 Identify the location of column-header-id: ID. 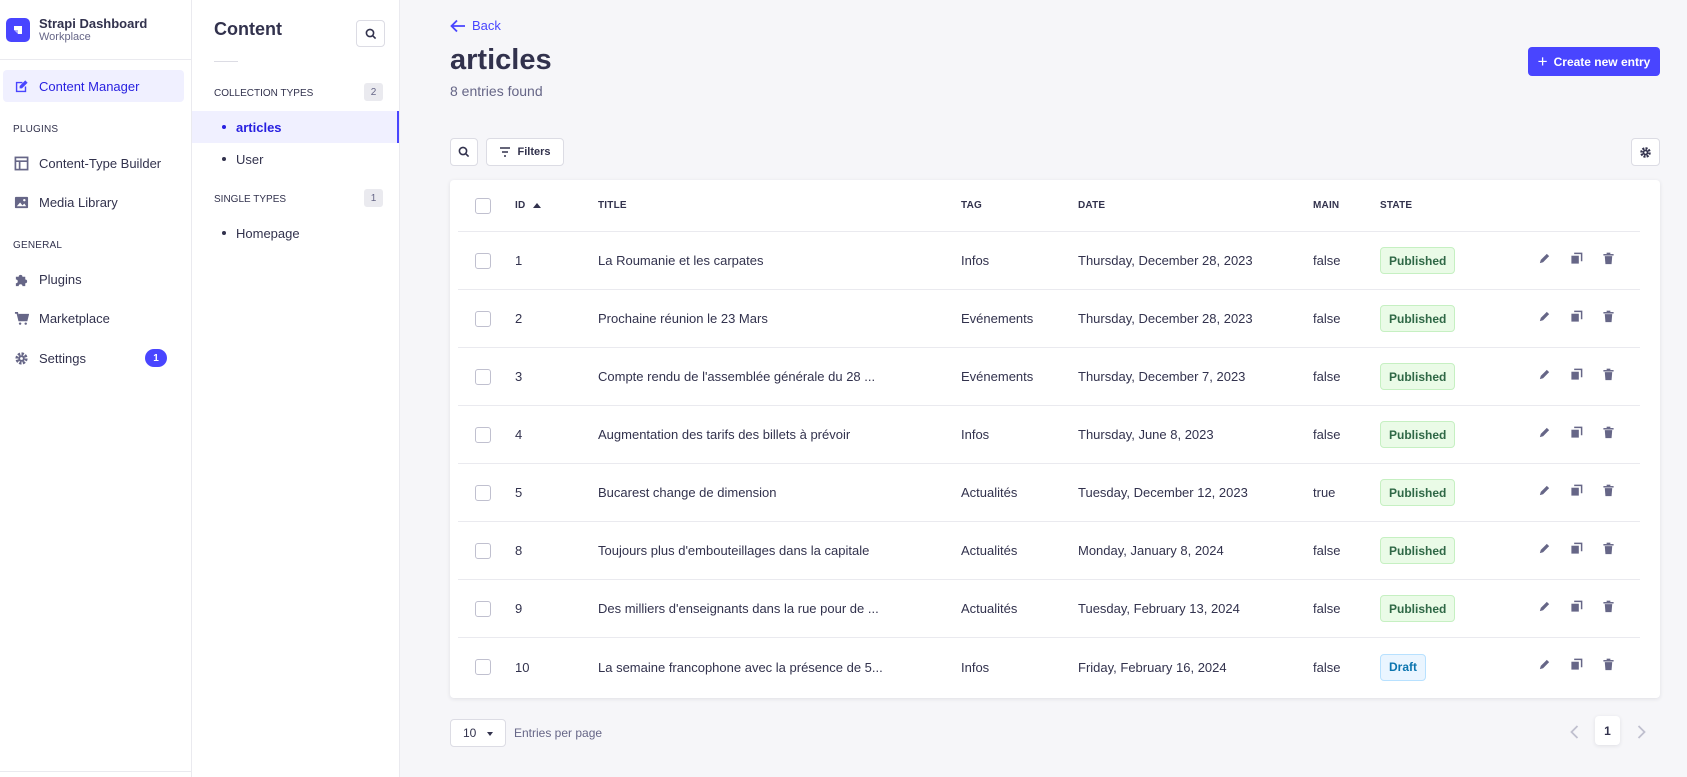
(528, 205).